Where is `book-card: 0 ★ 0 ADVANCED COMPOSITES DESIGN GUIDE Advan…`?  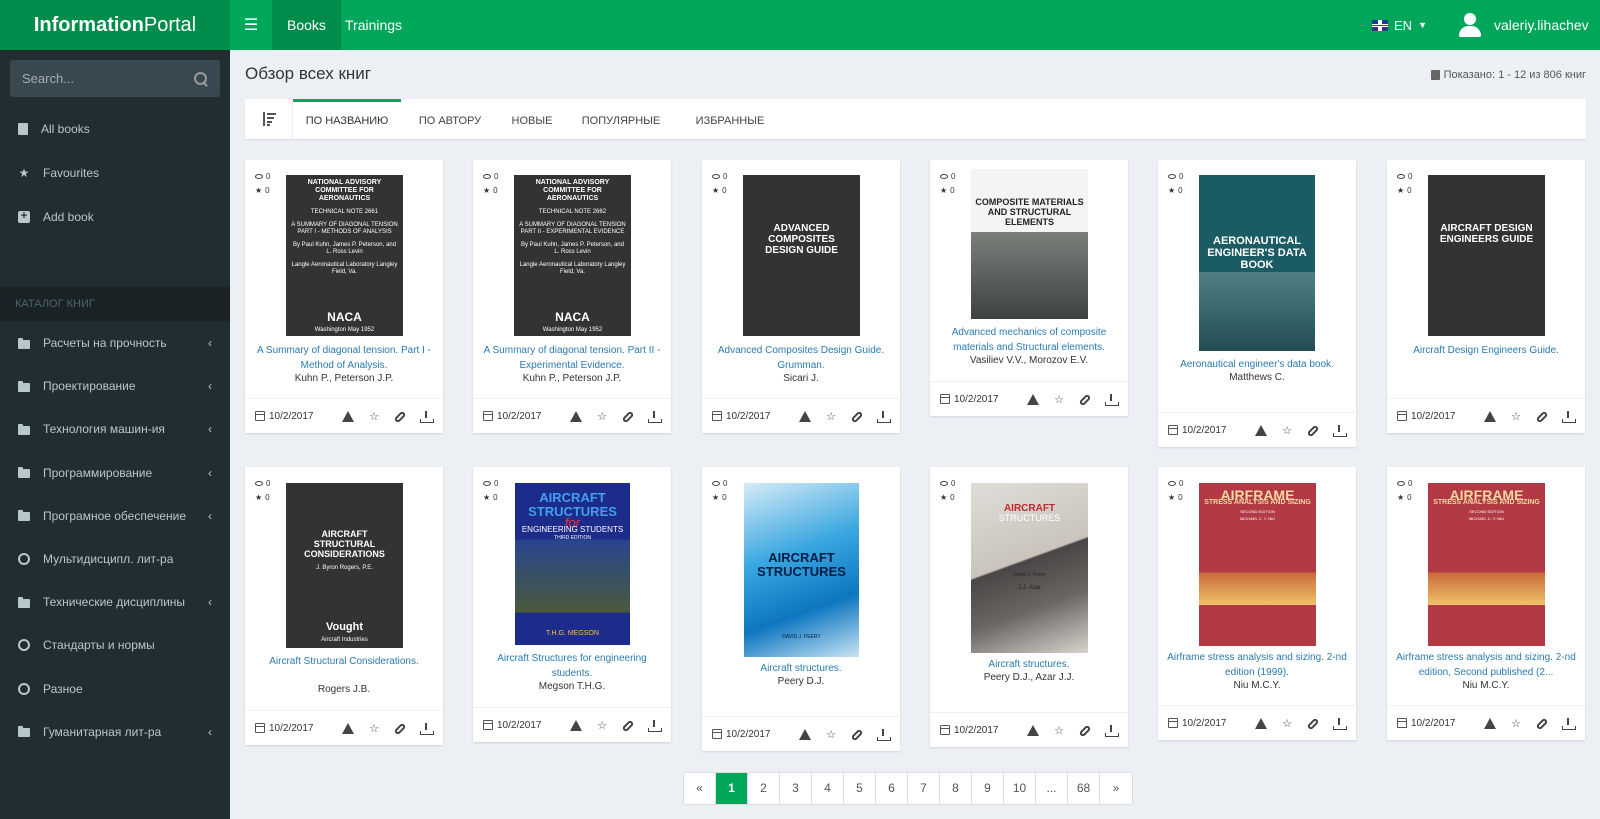
book-card: 0 ★ 0 ADVANCED COMPOSITES DESIGN GUIDE Advan… is located at coordinates (801, 296).